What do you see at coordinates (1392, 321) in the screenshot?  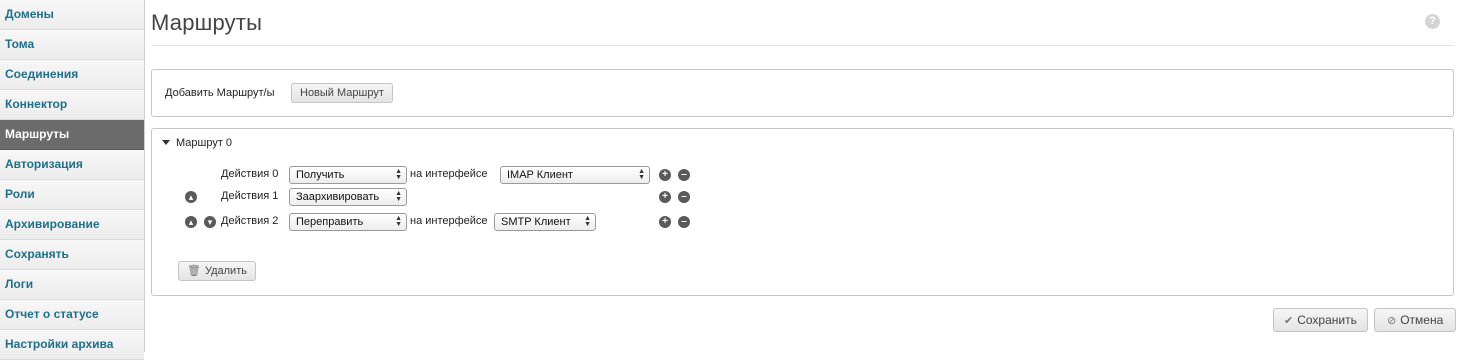 I see `cancel-icon: ⊘` at bounding box center [1392, 321].